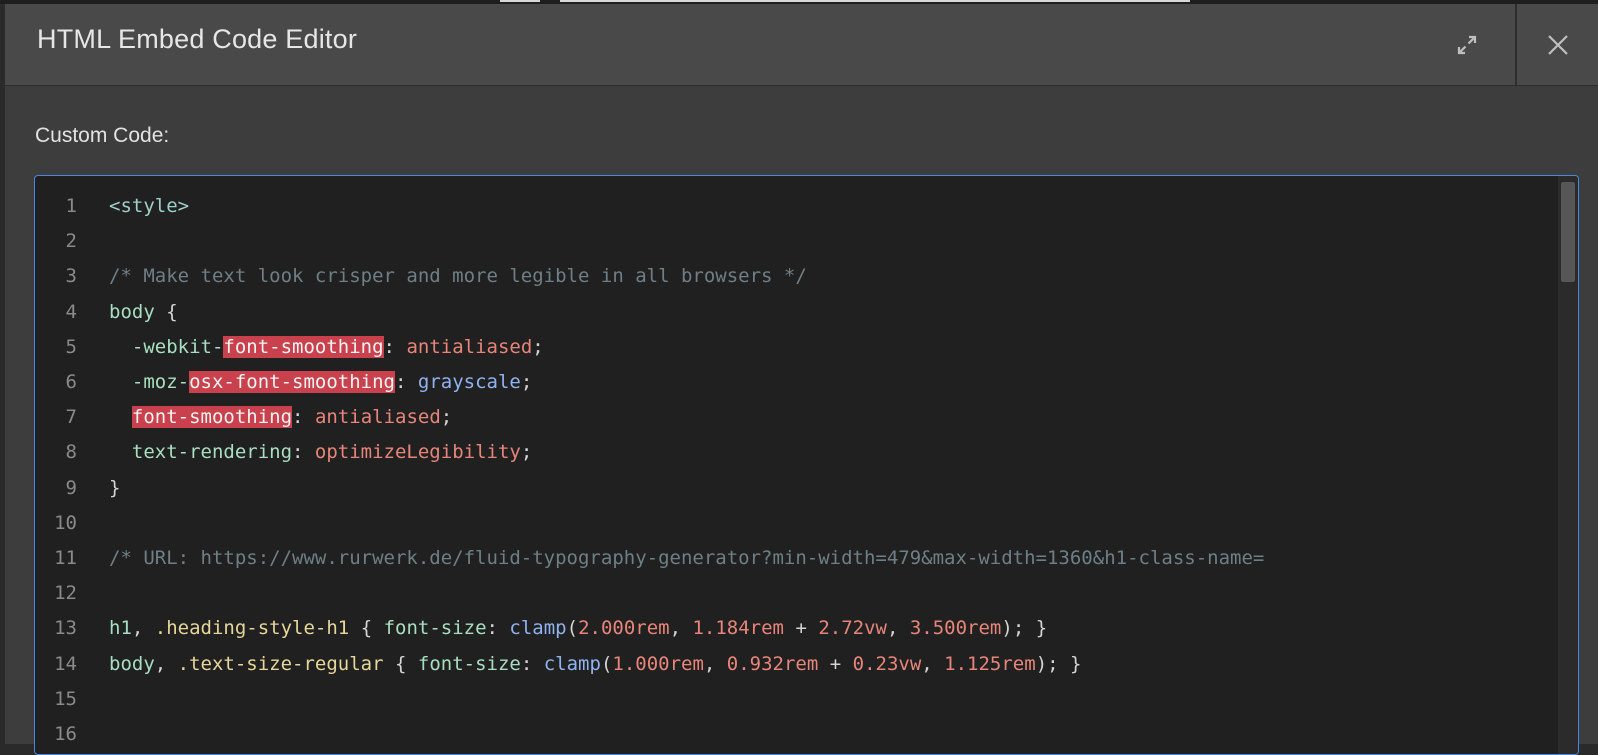 The height and width of the screenshot is (755, 1598). Describe the element at coordinates (280, 663) in the screenshot. I see `code-token: .text-size-regular` at that location.